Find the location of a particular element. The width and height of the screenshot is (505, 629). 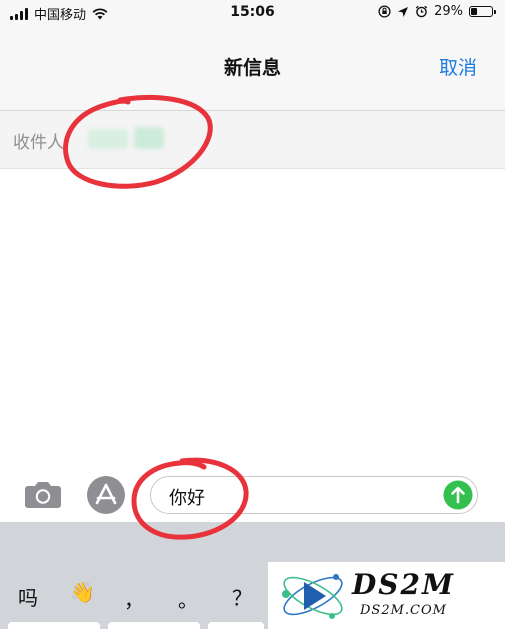

status-right: 29% is located at coordinates (437, 11).